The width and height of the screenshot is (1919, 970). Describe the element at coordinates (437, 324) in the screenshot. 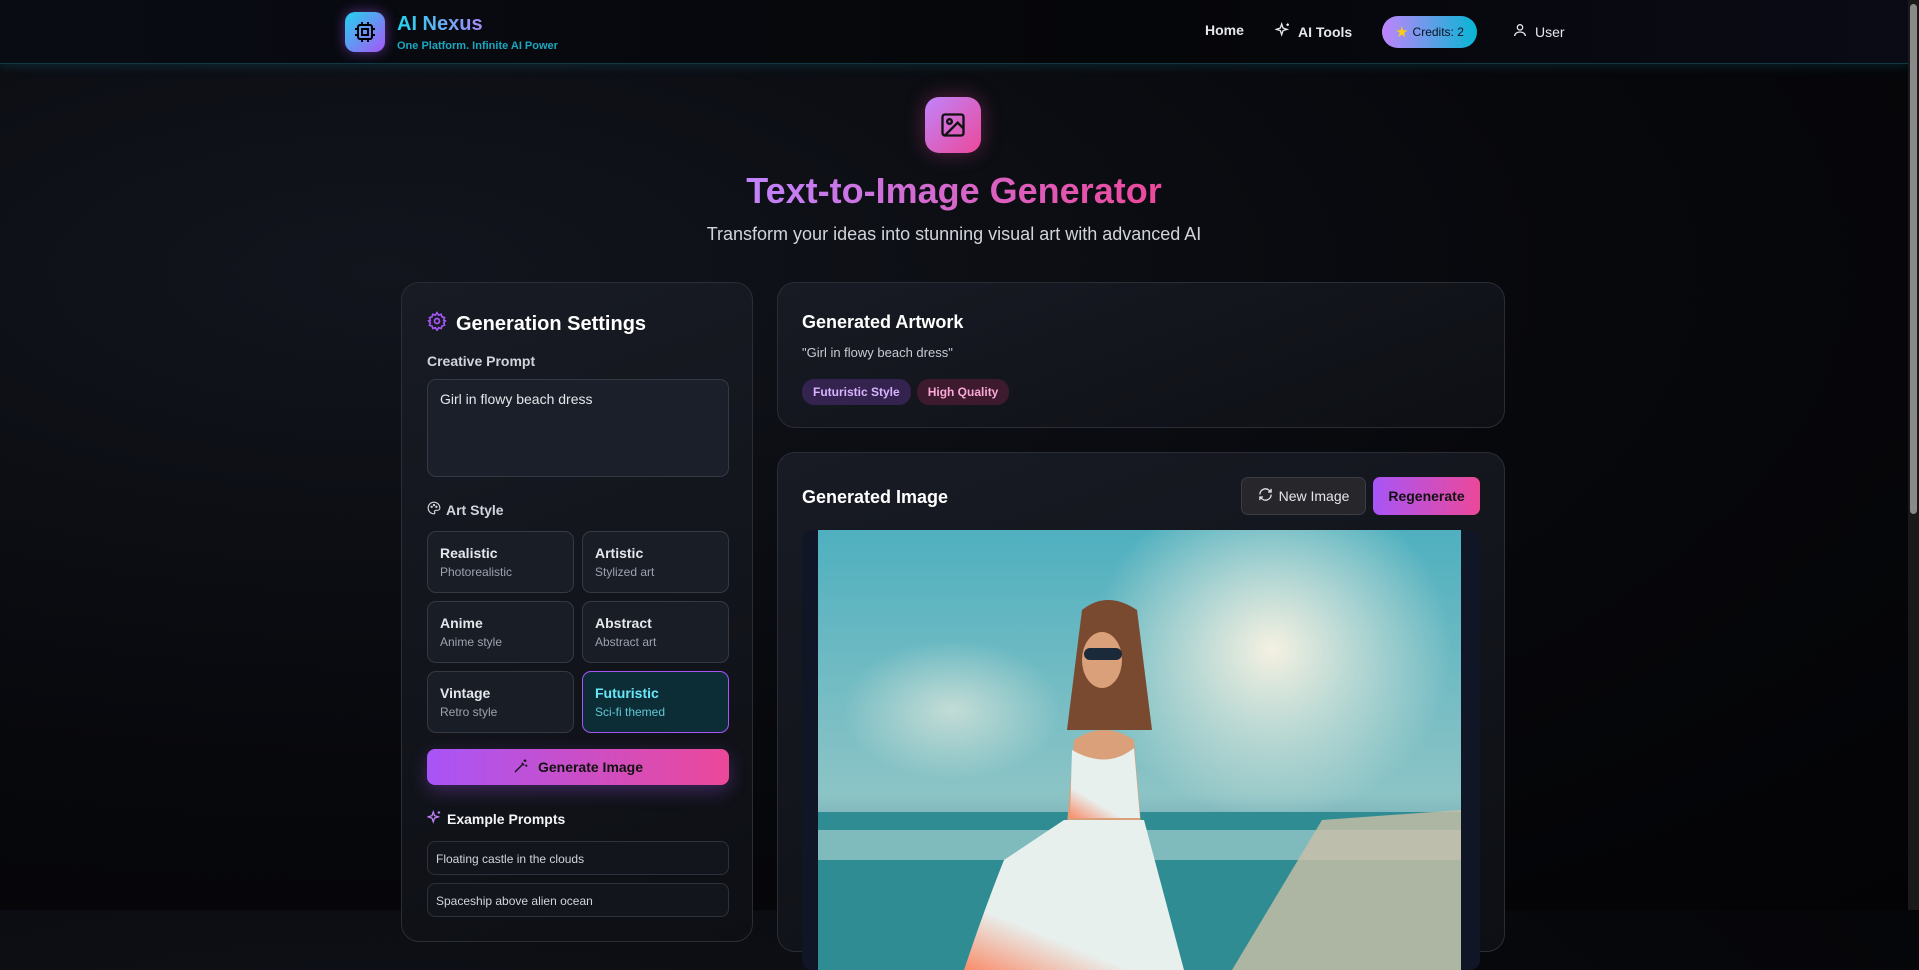

I see `gear-icon` at that location.